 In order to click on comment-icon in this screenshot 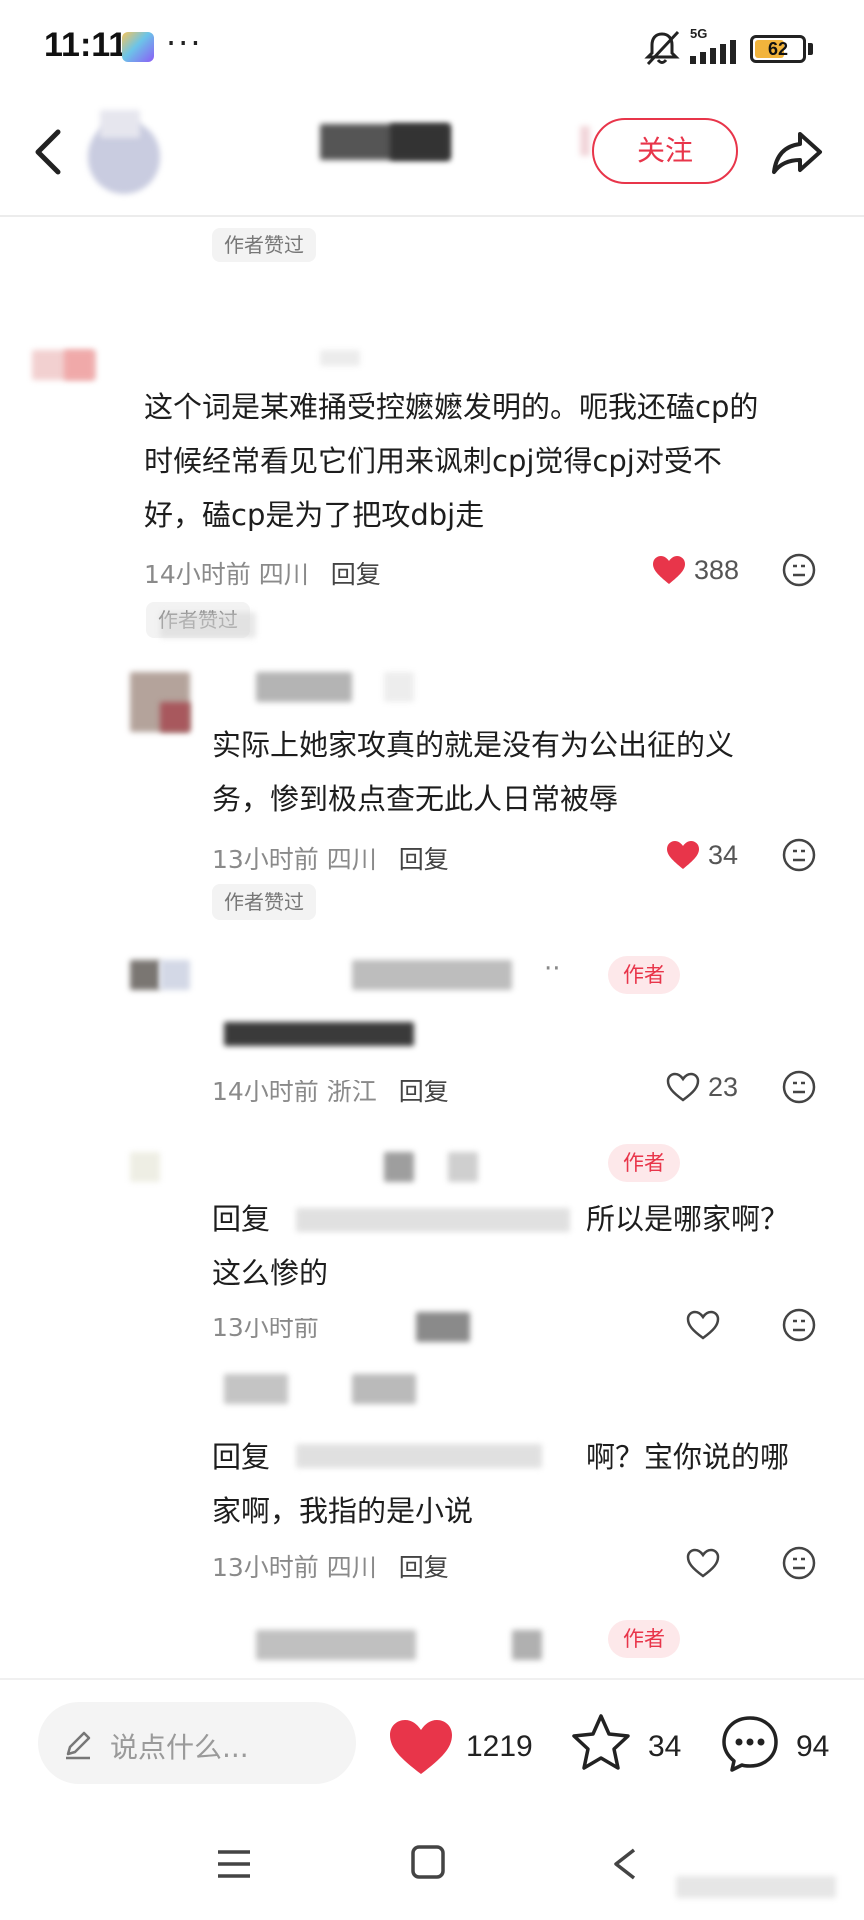, I will do `click(750, 1744)`.